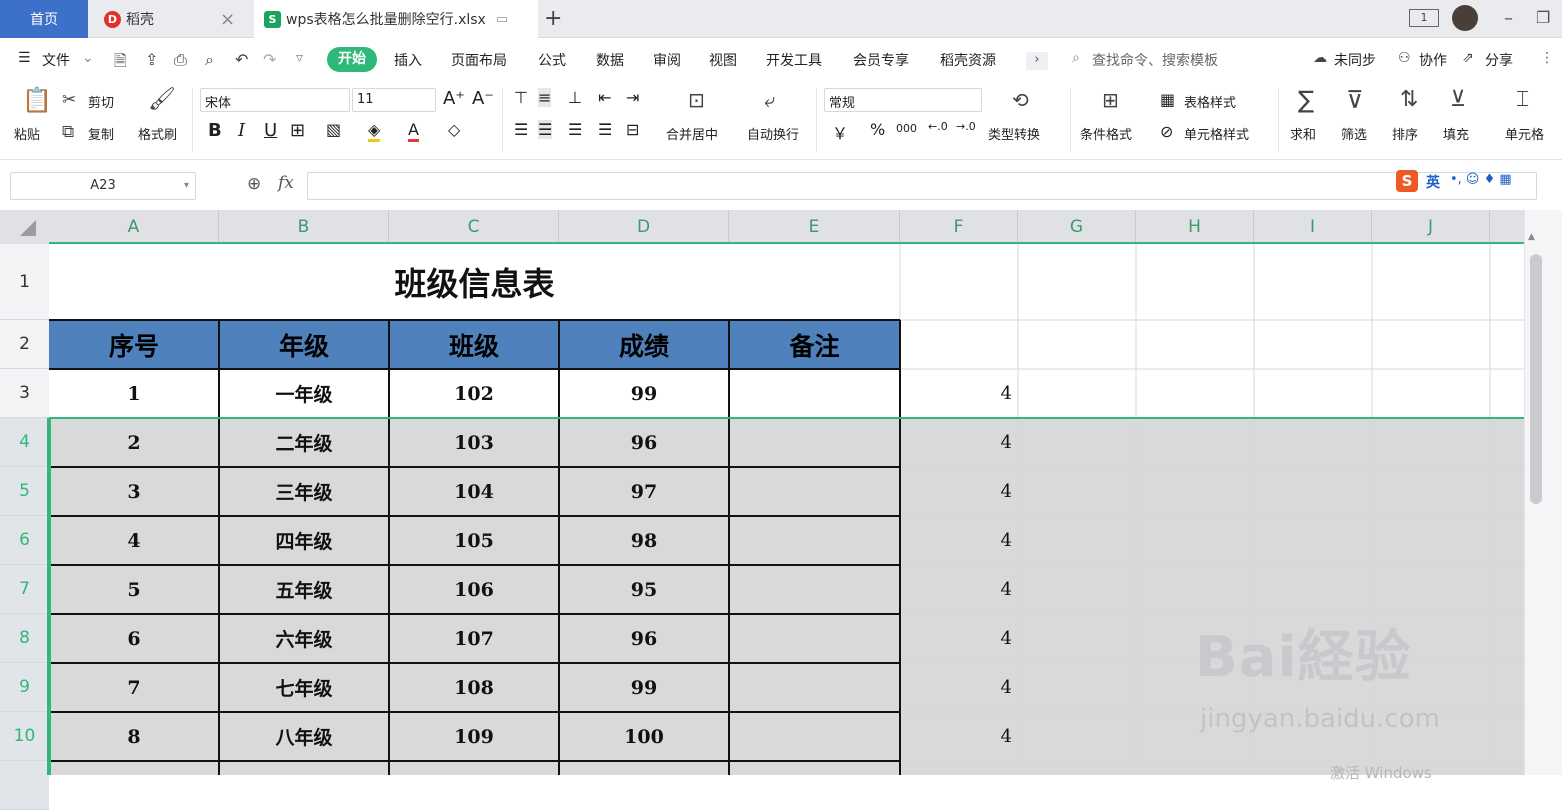  I want to click on table-cell: 三年级, so click(304, 491).